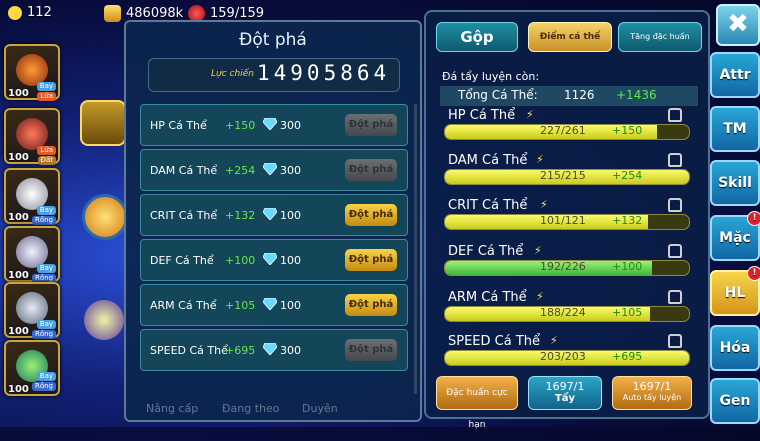 This screenshot has height=441, width=760. What do you see at coordinates (32, 254) in the screenshot?
I see `hero-slot-4: Bay Rồng 100` at bounding box center [32, 254].